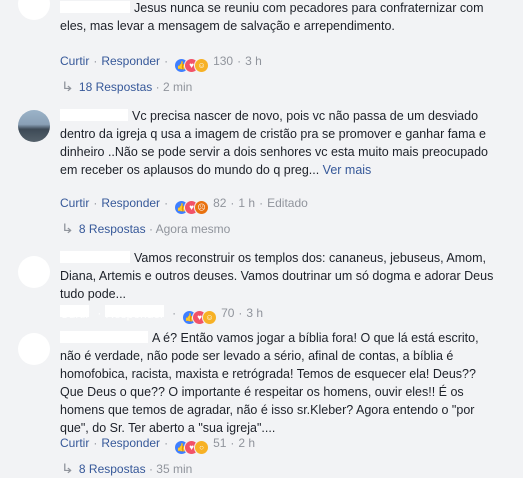  Describe the element at coordinates (193, 229) in the screenshot. I see `replies-time: Agora mesmo` at that location.